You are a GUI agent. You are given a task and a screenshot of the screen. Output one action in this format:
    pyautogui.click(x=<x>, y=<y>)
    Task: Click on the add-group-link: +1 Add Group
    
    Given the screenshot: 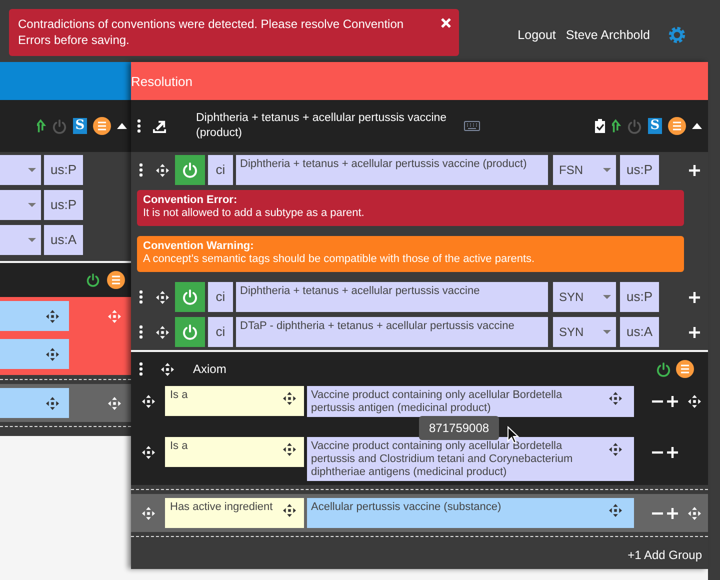 What is the action you would take?
    pyautogui.click(x=665, y=555)
    